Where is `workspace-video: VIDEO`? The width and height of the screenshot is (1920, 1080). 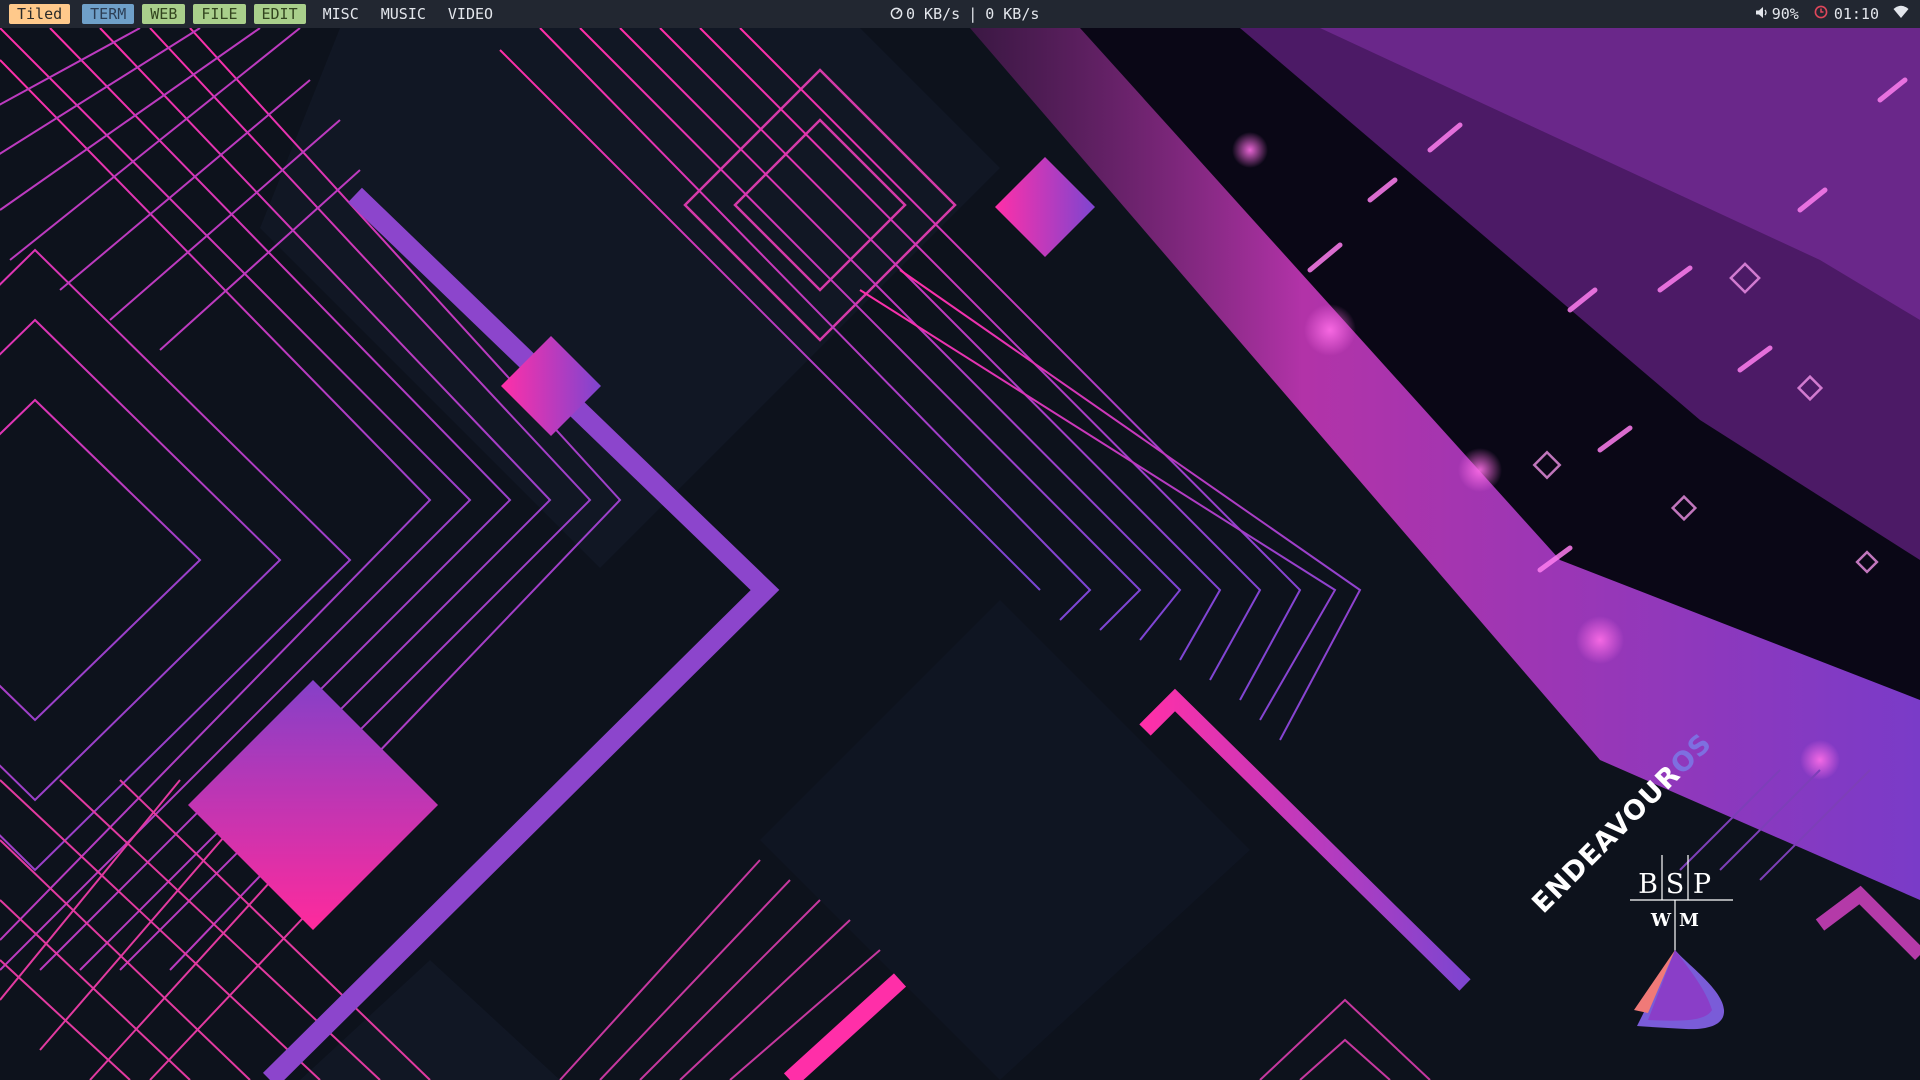 workspace-video: VIDEO is located at coordinates (470, 14).